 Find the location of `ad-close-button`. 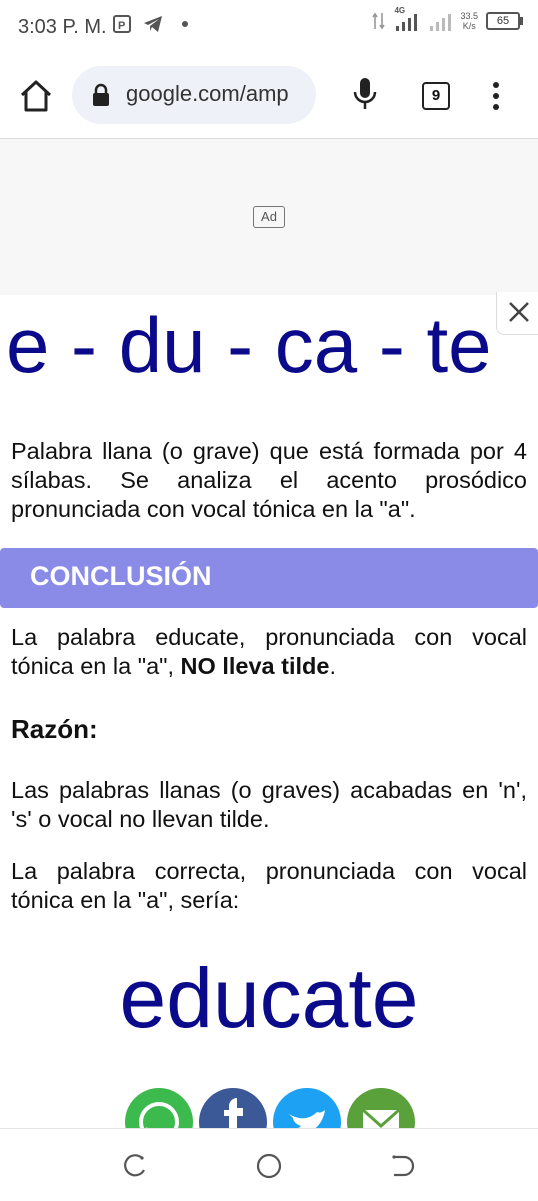

ad-close-button is located at coordinates (517, 313).